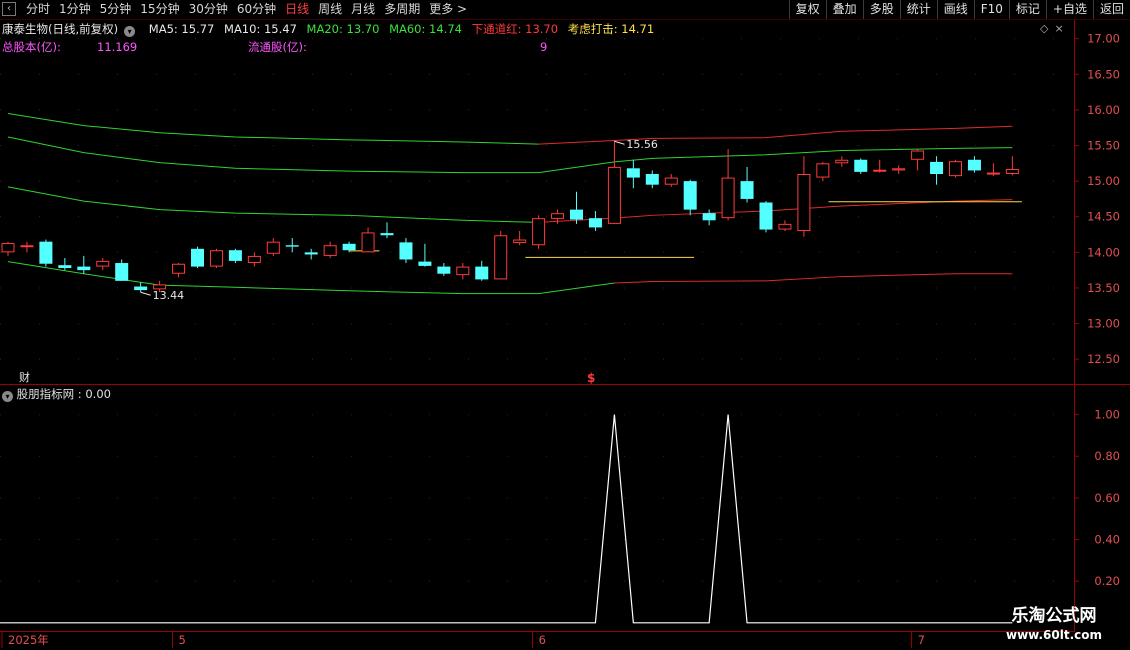 Image resolution: width=1130 pixels, height=650 pixels. What do you see at coordinates (1103, 110) in the screenshot?
I see `price-tick-label: 16.00` at bounding box center [1103, 110].